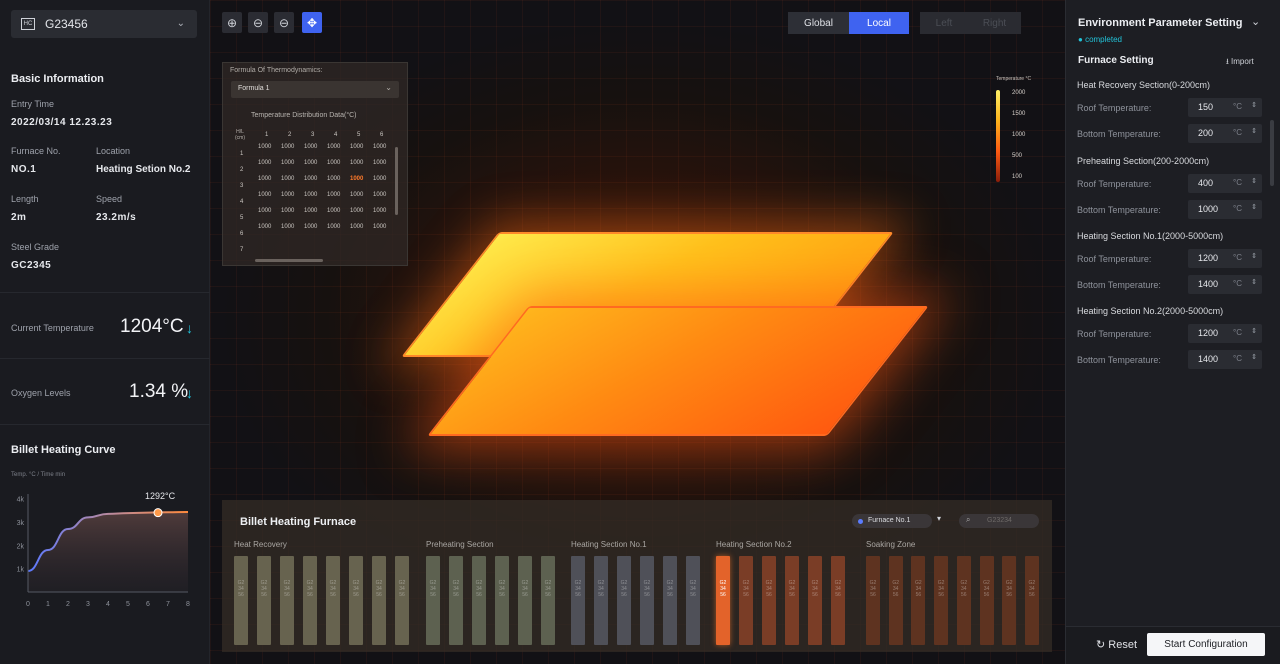 The width and height of the screenshot is (1280, 664). I want to click on view-global-button: Global, so click(818, 23).